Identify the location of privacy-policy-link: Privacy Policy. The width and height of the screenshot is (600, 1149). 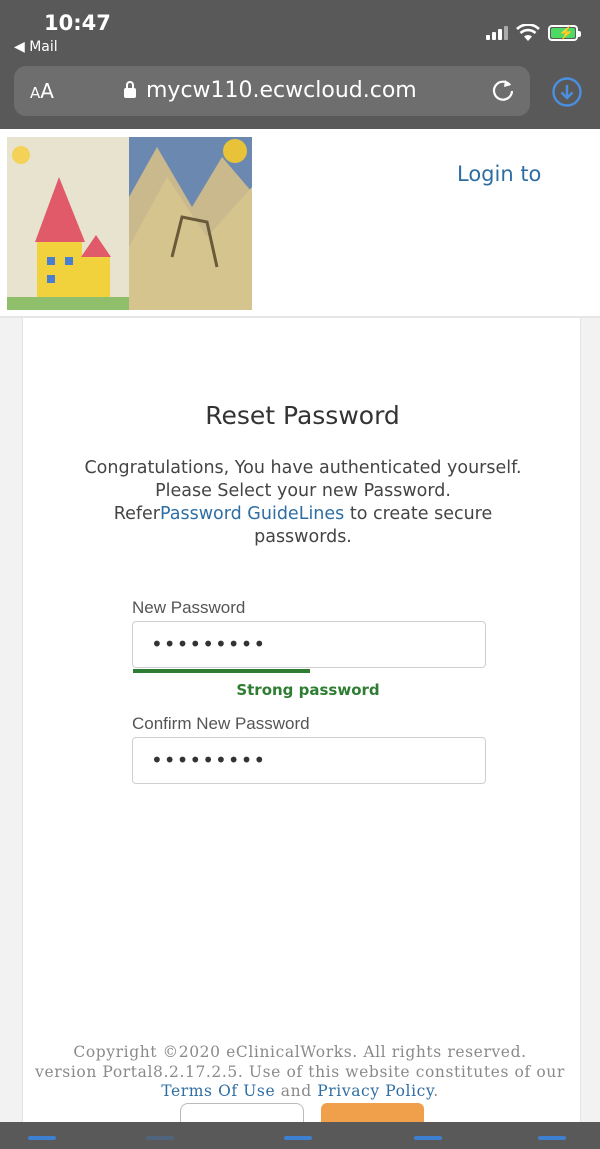
(375, 1091).